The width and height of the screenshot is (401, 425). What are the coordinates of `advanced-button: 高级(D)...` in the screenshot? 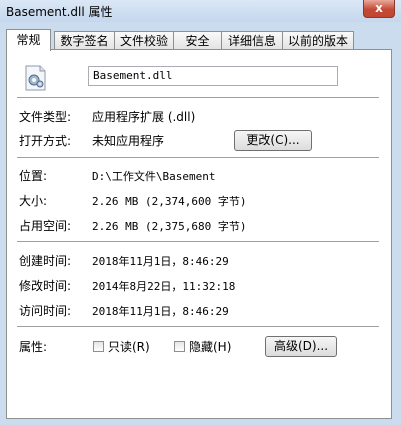 It's located at (301, 346).